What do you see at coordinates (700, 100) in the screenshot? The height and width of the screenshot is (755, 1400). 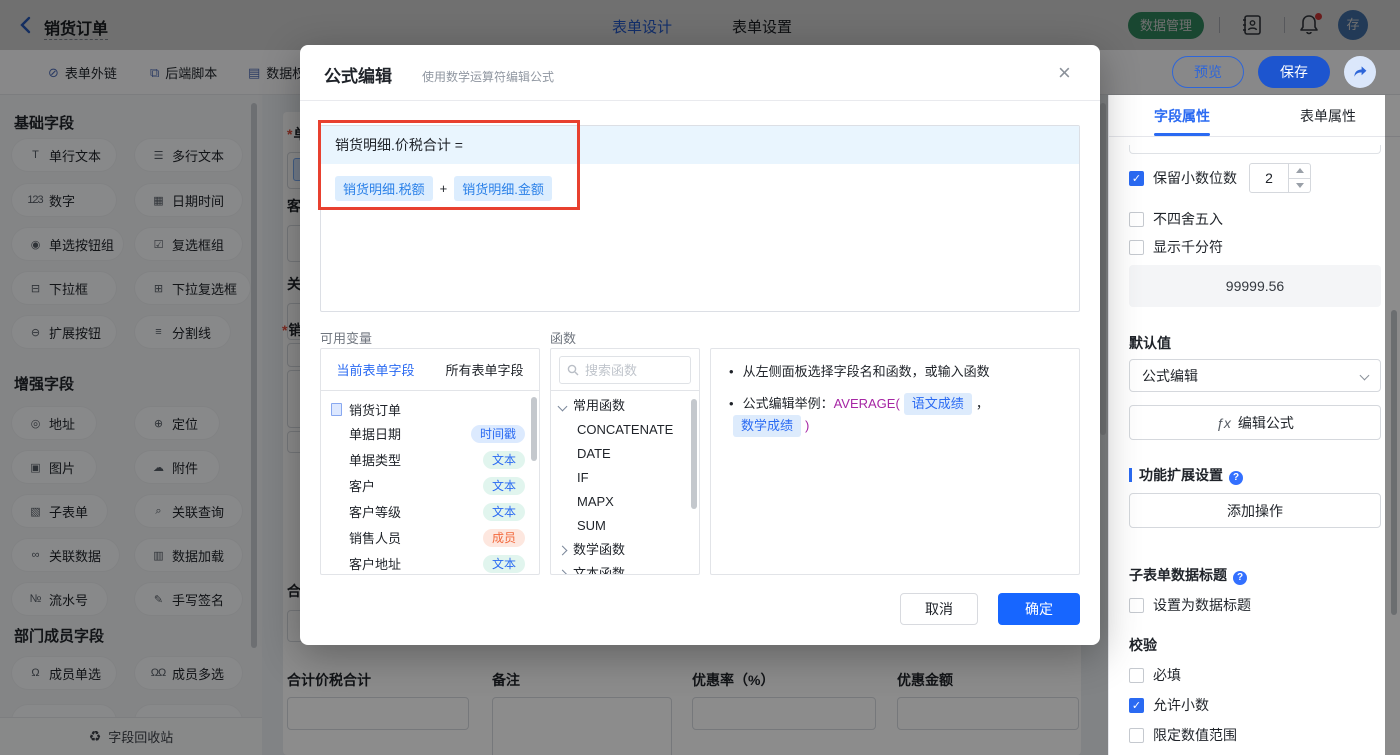 I see `modal-header-divider` at bounding box center [700, 100].